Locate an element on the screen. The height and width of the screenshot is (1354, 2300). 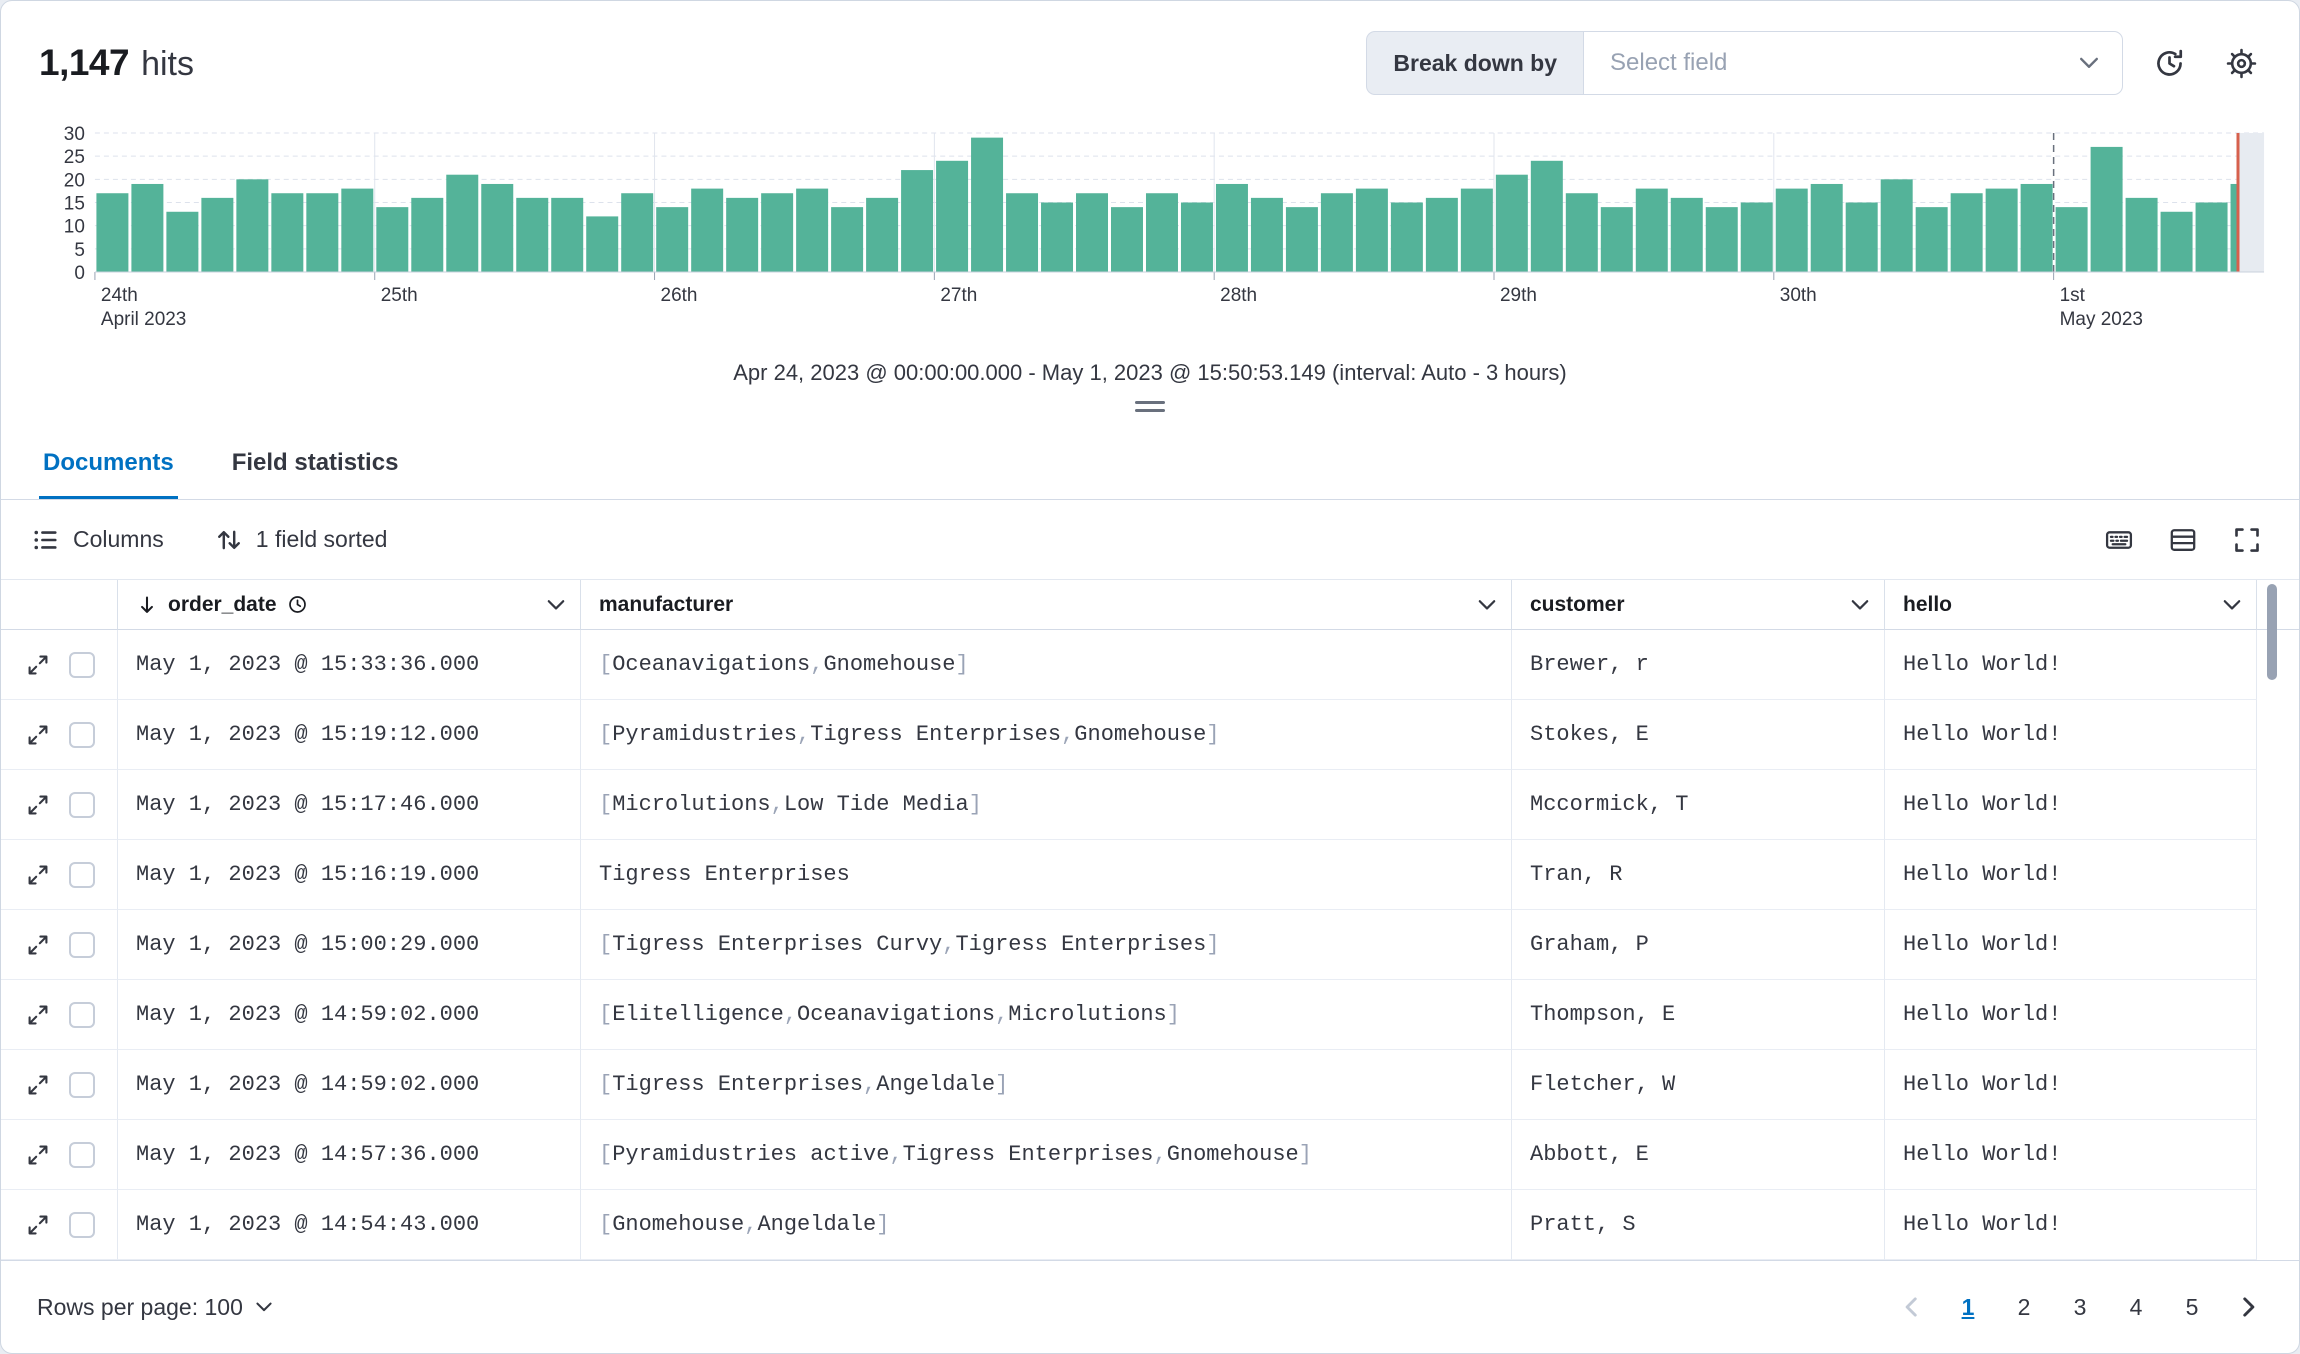
grid-footer: Rows per page: 100 12345 is located at coordinates (1150, 1306).